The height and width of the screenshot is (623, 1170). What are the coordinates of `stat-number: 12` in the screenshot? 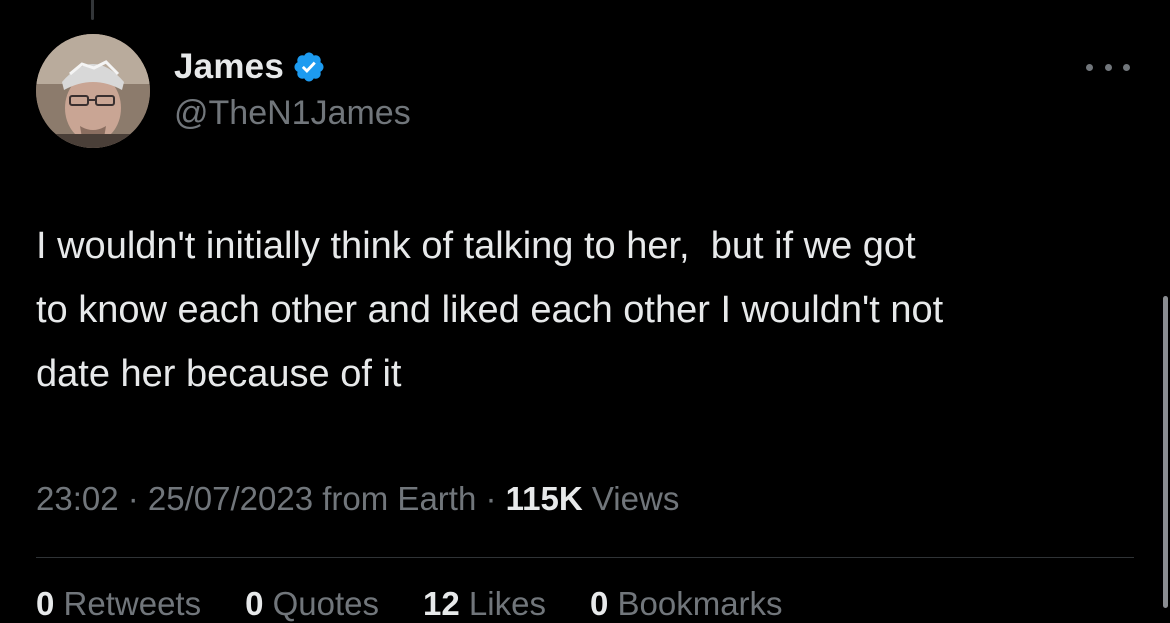 It's located at (441, 603).